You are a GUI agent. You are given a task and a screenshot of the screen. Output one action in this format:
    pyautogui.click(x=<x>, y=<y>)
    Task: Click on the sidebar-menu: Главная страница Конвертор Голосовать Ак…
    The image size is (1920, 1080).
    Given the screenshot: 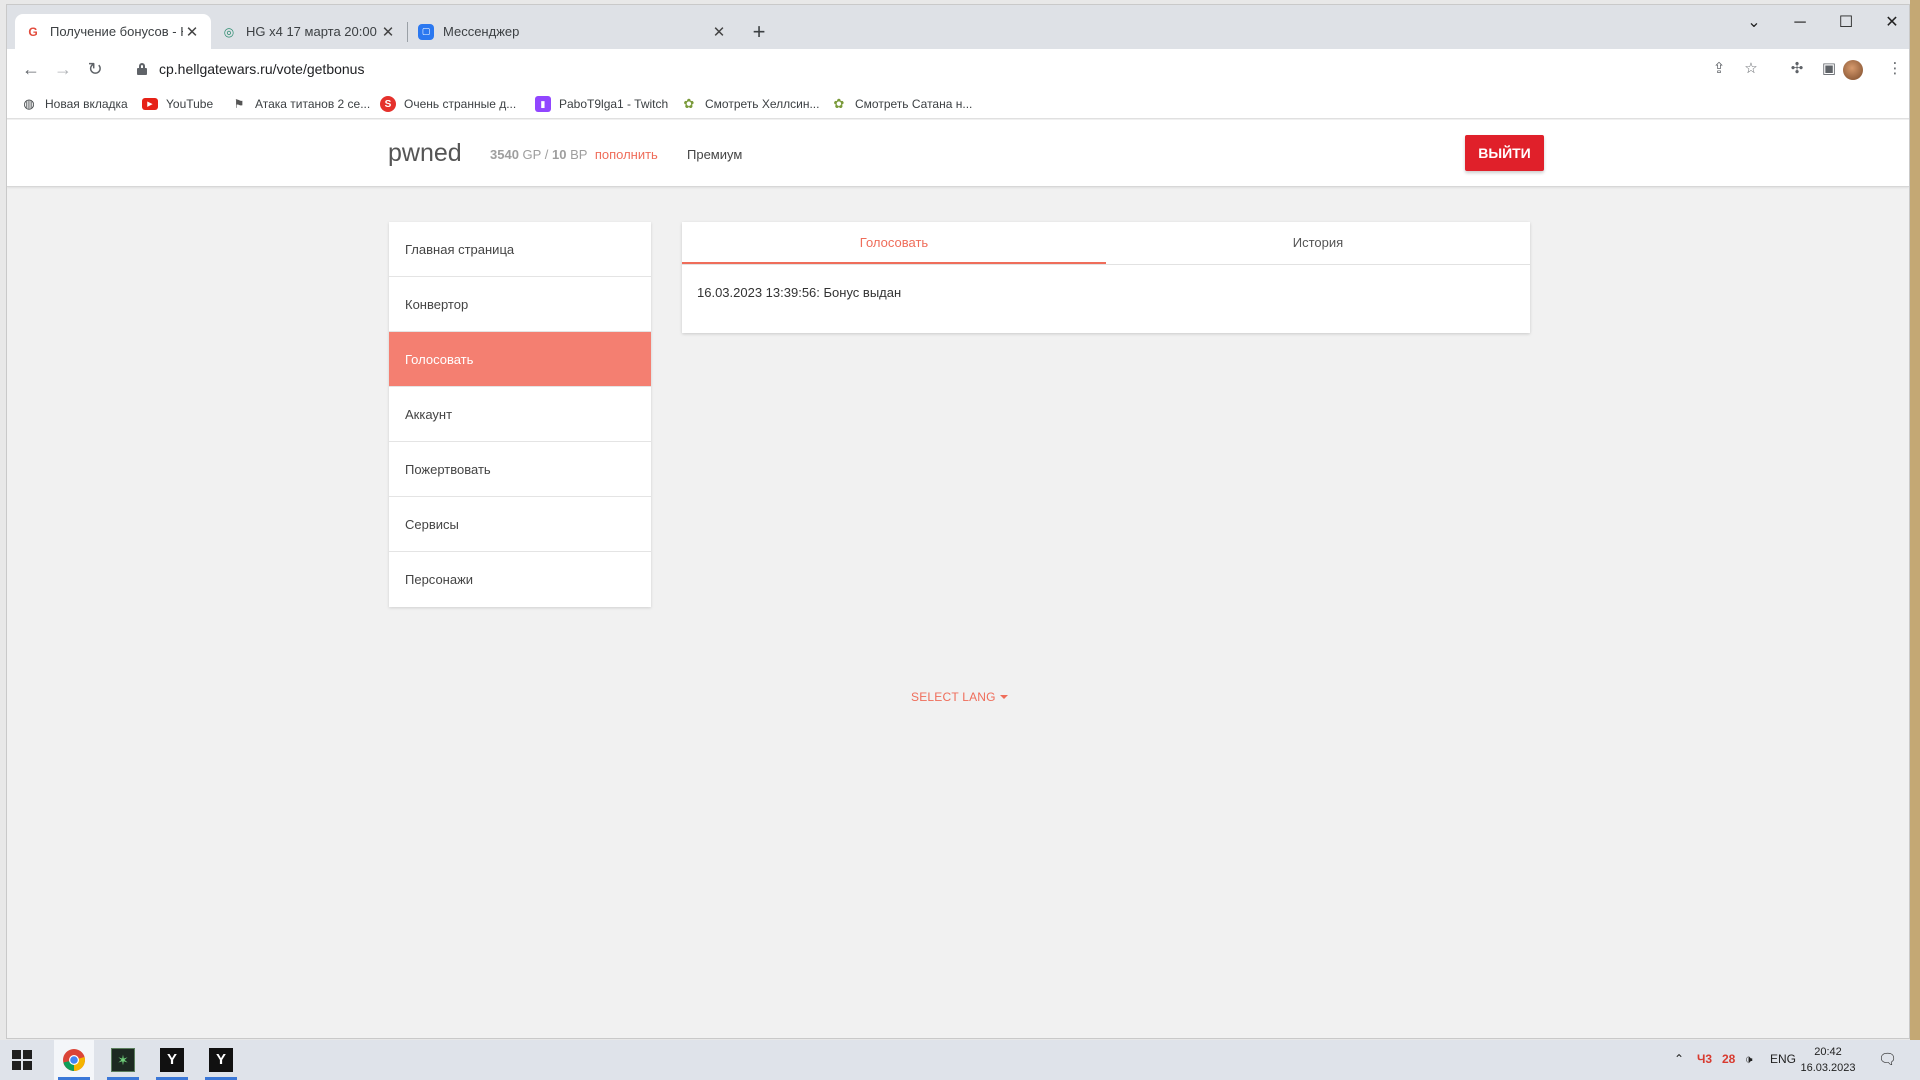 What is the action you would take?
    pyautogui.click(x=520, y=414)
    